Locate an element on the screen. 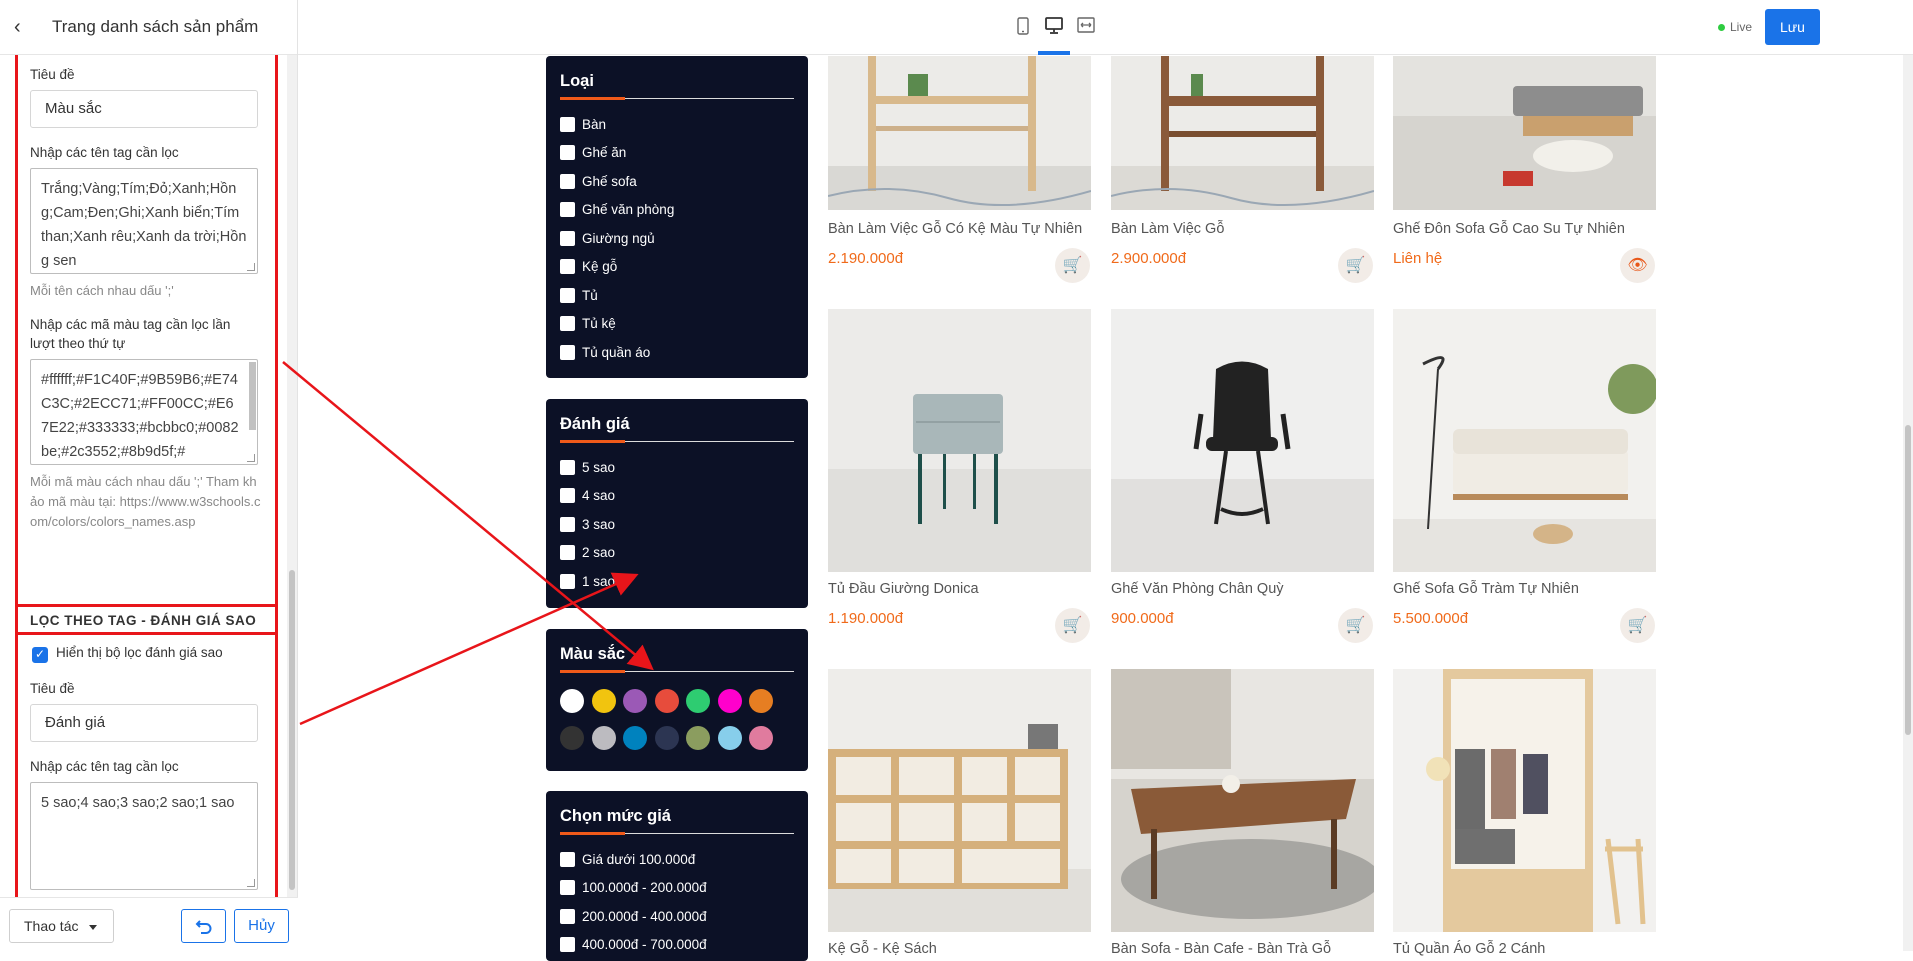 The width and height of the screenshot is (1913, 961). back-arrow-icon: ‹ is located at coordinates (26, 27).